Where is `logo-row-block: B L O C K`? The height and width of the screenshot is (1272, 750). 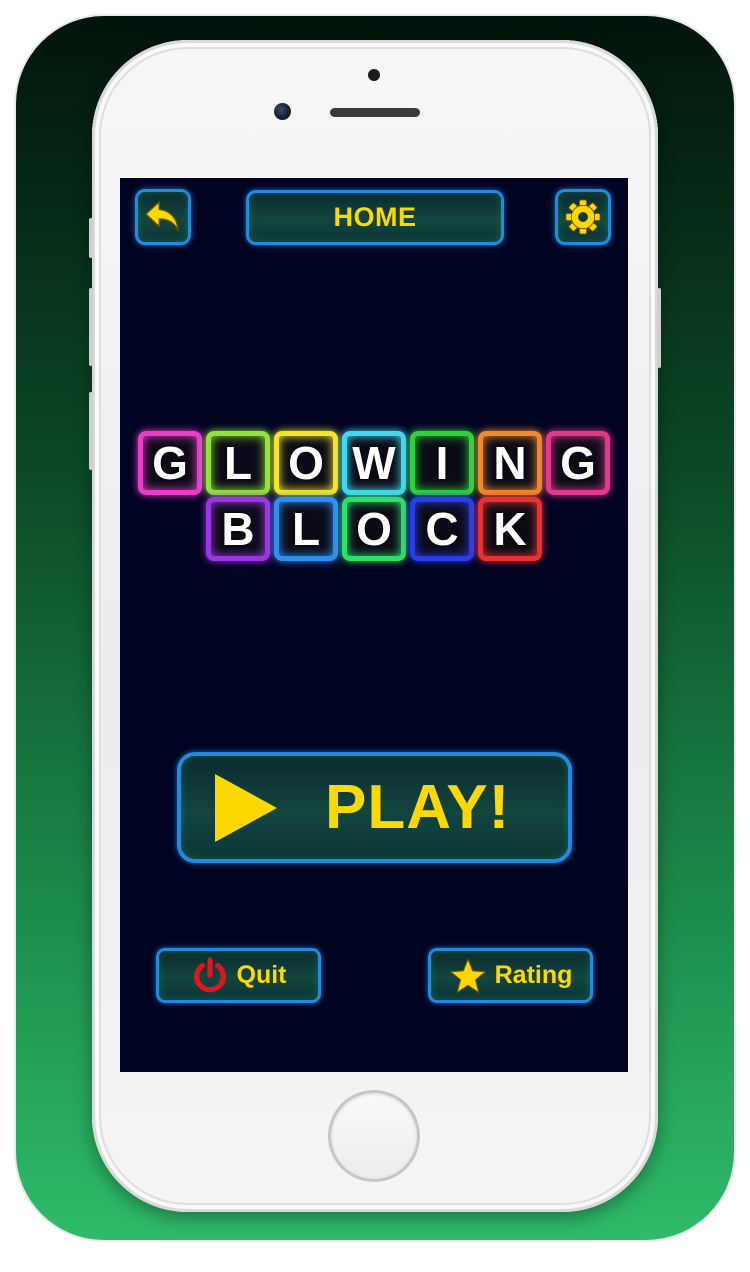
logo-row-block: B L O C K is located at coordinates (374, 529).